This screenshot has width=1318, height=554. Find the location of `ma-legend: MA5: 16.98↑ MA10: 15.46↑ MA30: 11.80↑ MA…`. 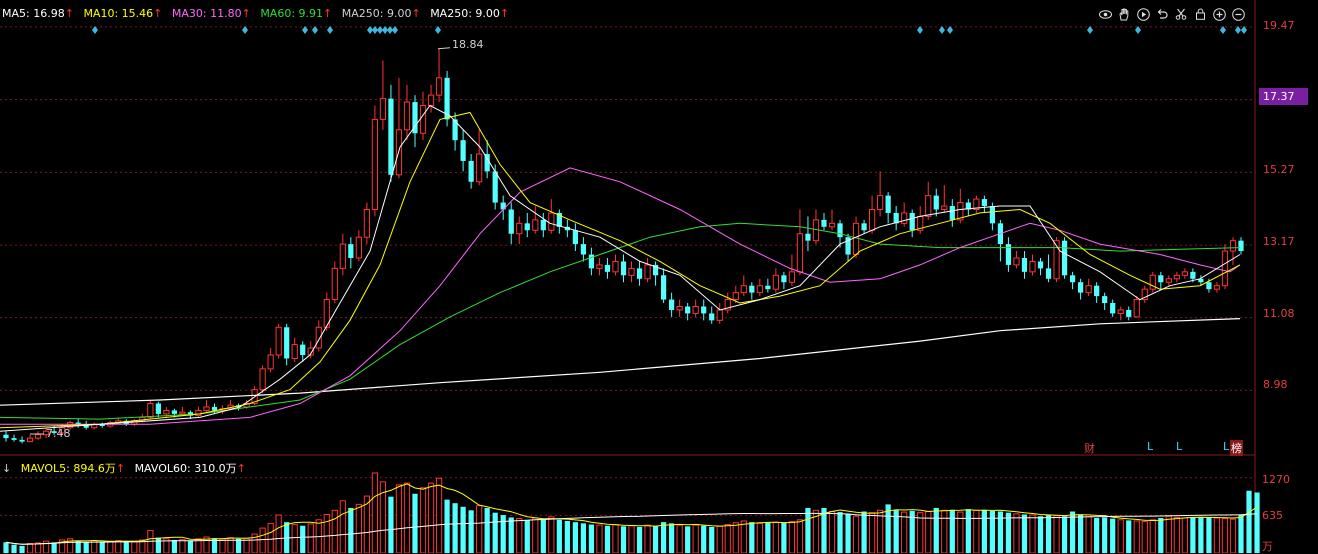

ma-legend: MA5: 16.98↑ MA10: 15.46↑ MA30: 11.80↑ MA… is located at coordinates (258, 13).